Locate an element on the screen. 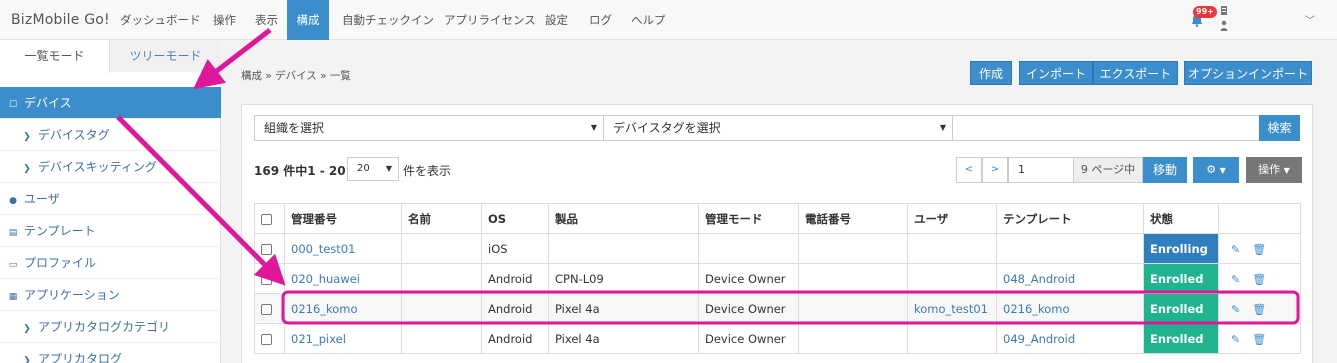 The height and width of the screenshot is (363, 1337). import-button: インポート is located at coordinates (1056, 73).